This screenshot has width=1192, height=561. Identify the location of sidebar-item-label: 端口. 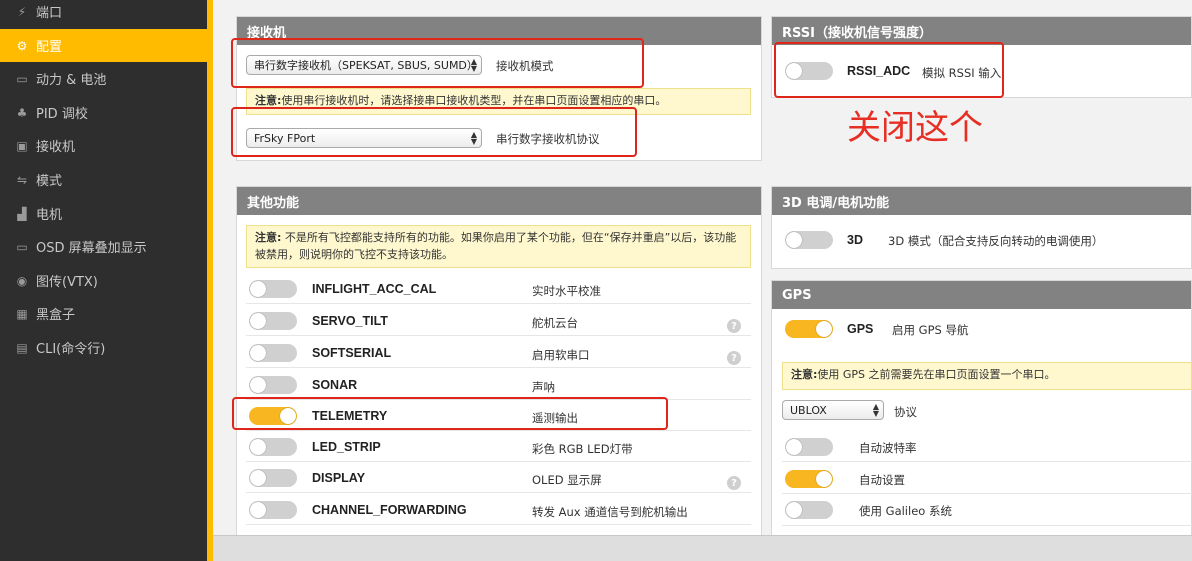
(49, 13).